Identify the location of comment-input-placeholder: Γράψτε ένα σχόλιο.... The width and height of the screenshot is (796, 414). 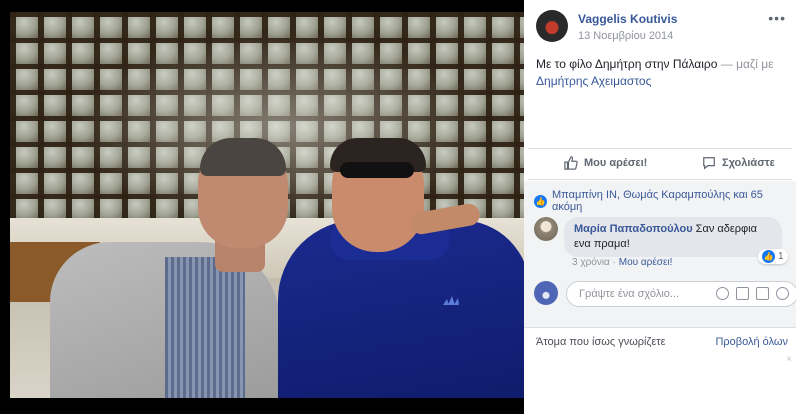
(629, 294).